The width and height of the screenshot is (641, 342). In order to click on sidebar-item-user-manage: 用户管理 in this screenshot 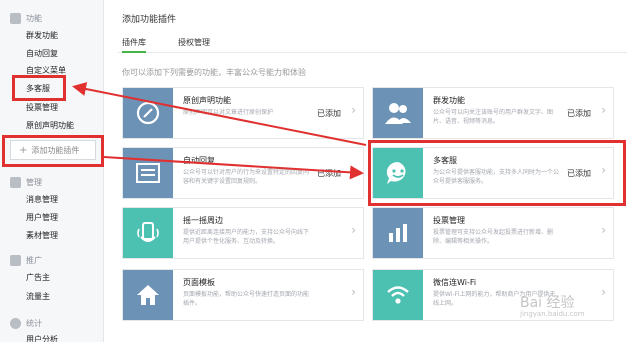, I will do `click(42, 218)`.